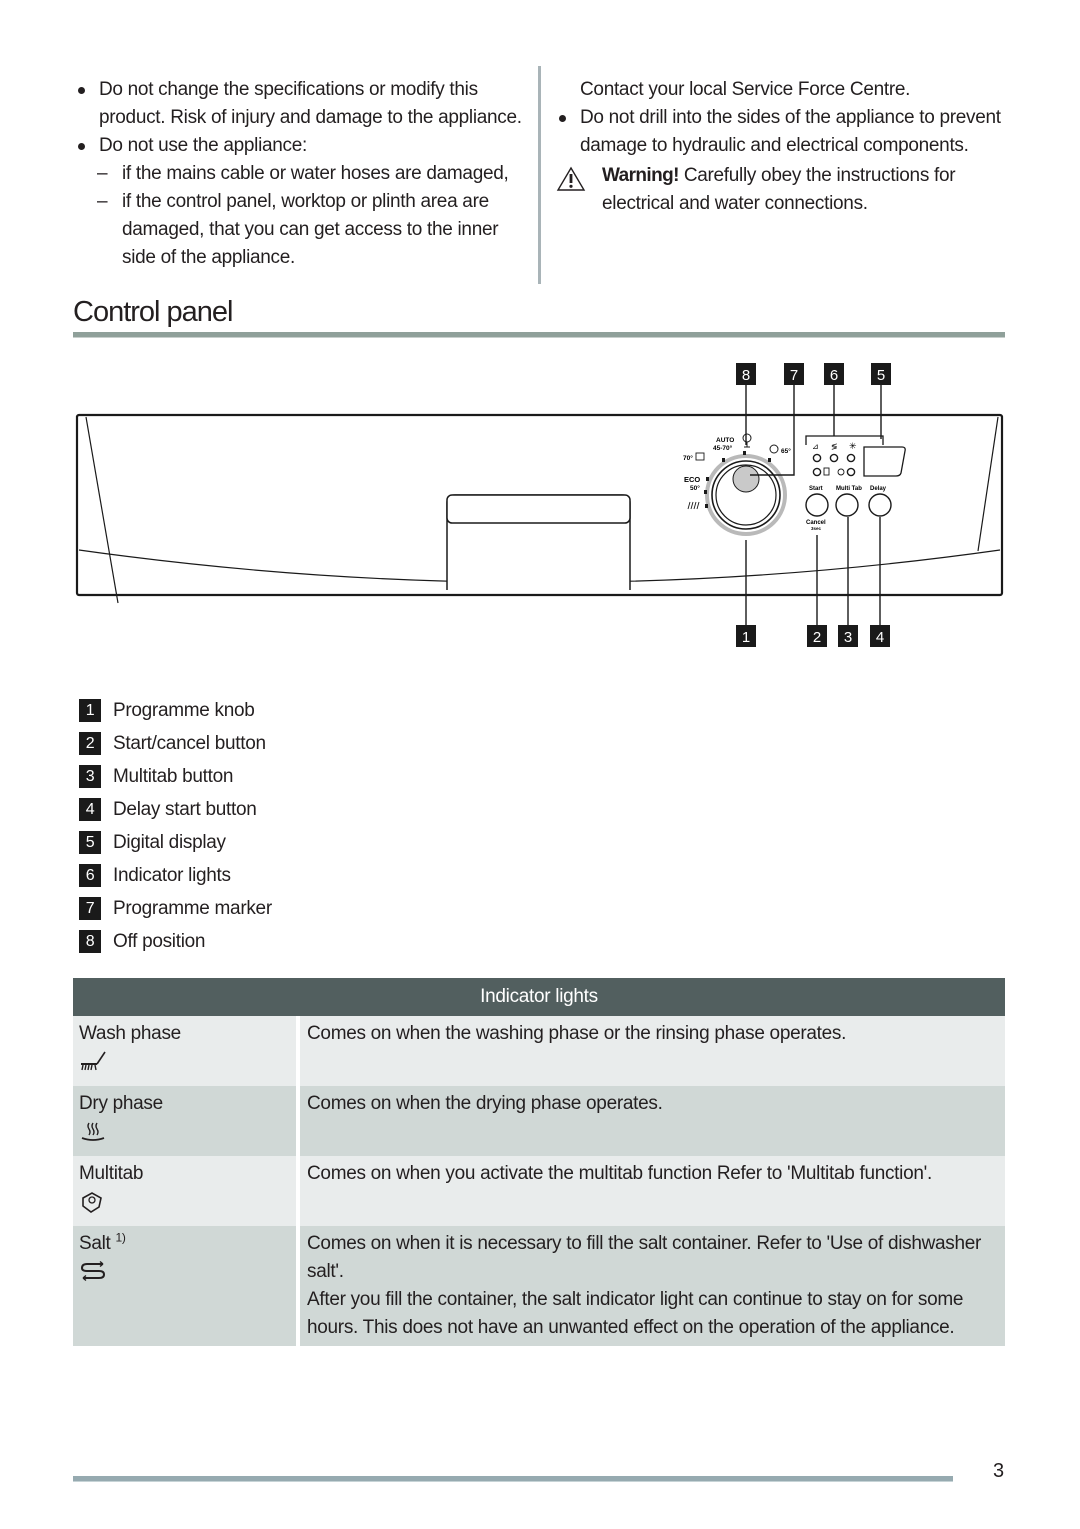 The image size is (1080, 1529). What do you see at coordinates (92, 1202) in the screenshot?
I see `multitab-icon` at bounding box center [92, 1202].